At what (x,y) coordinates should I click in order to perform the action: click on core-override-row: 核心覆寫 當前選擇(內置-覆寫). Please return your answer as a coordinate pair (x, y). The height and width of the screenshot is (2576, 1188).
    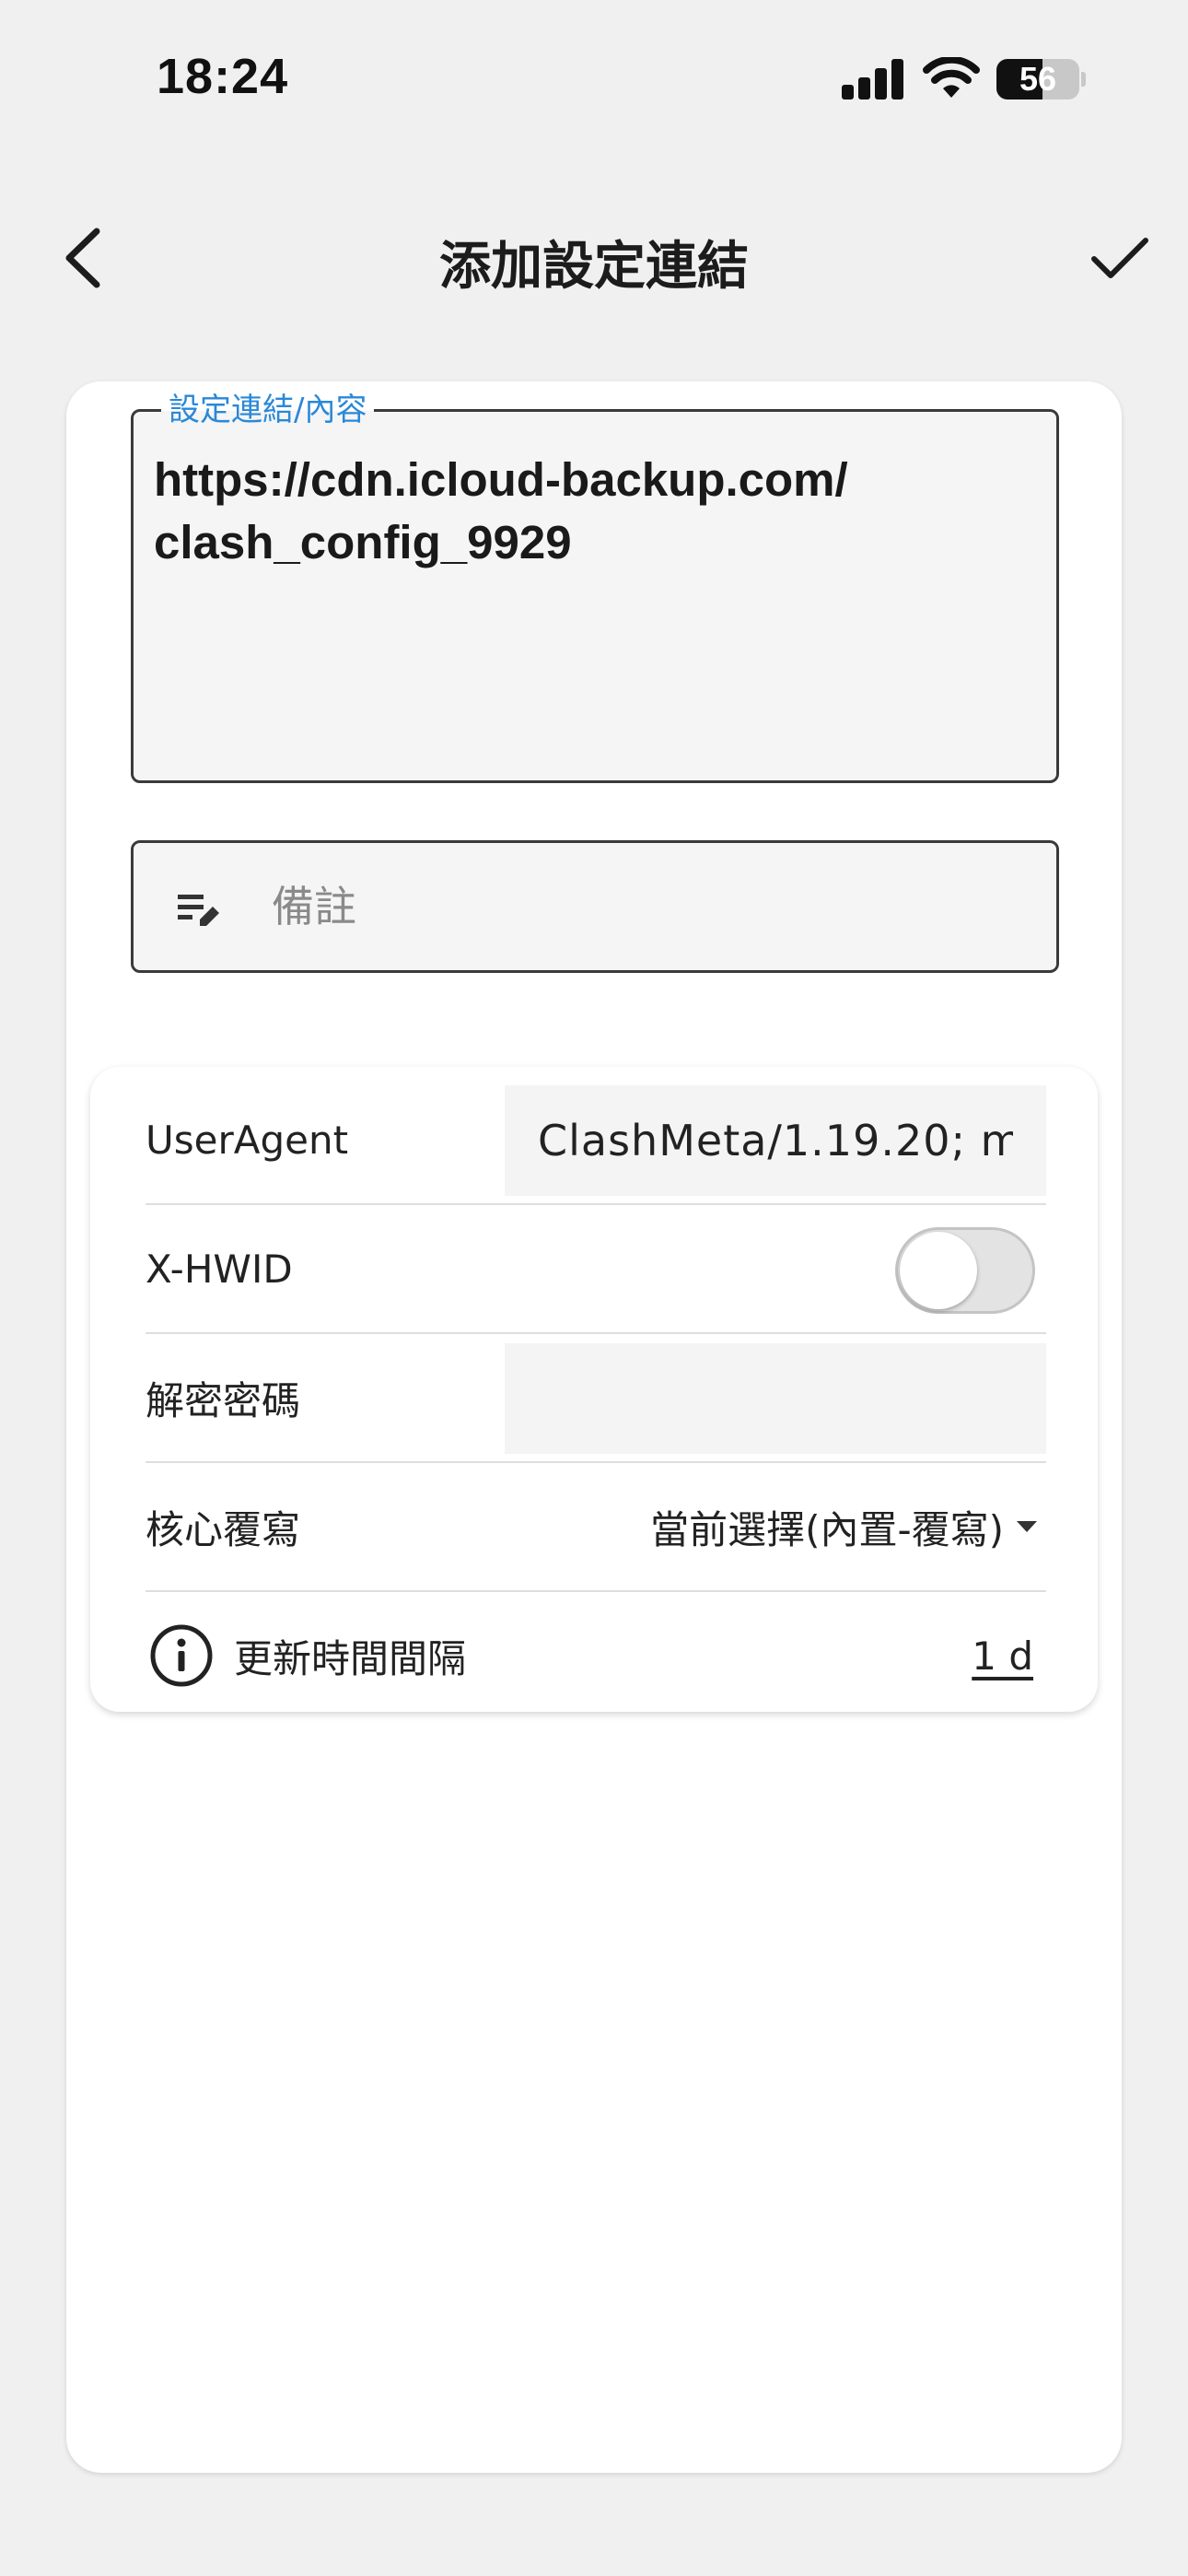
    Looking at the image, I should click on (596, 1527).